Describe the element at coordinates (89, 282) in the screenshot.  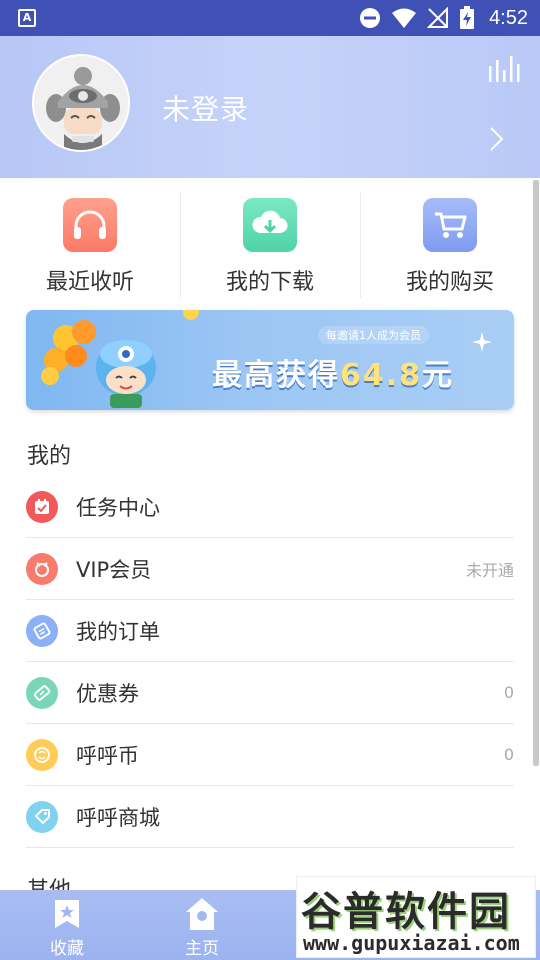
I see `shortcut-label: 最近收听` at that location.